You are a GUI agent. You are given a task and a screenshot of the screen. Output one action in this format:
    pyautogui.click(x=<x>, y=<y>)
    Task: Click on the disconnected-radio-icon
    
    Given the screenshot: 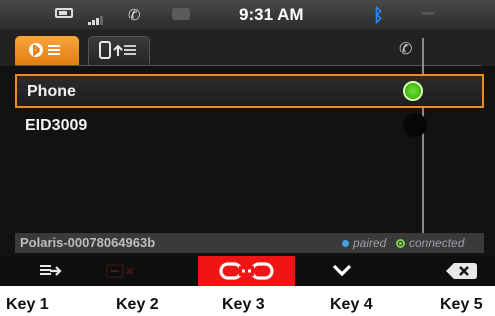 What is the action you would take?
    pyautogui.click(x=415, y=125)
    